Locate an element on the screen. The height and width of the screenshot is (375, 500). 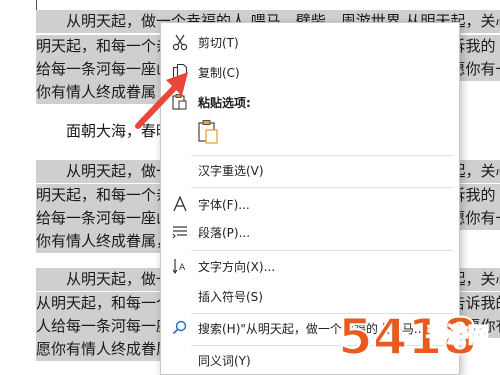
menu-item-copy: 复制(C) is located at coordinates (310, 72).